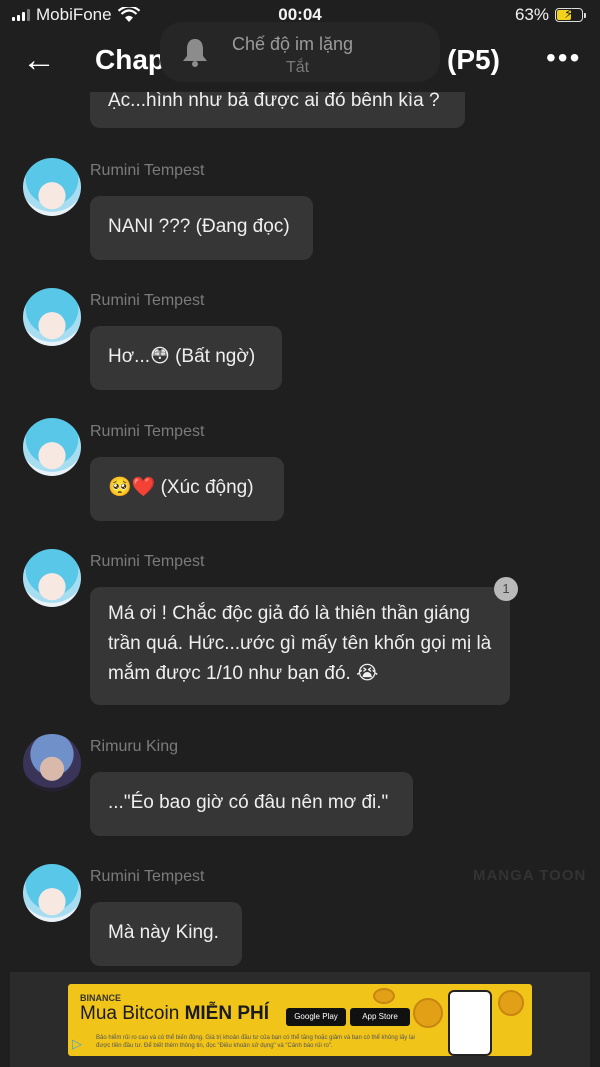 The width and height of the screenshot is (600, 1067). Describe the element at coordinates (77, 1044) in the screenshot. I see `adchoices-icon: ▷` at that location.